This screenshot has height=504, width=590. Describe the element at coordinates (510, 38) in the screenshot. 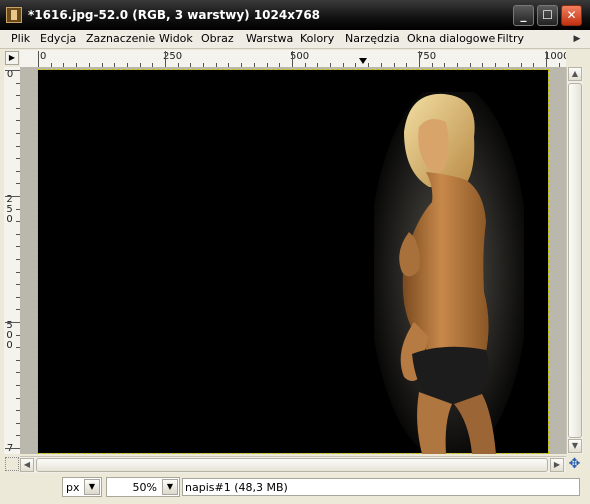

I see `menu-filtry: Filtry` at that location.